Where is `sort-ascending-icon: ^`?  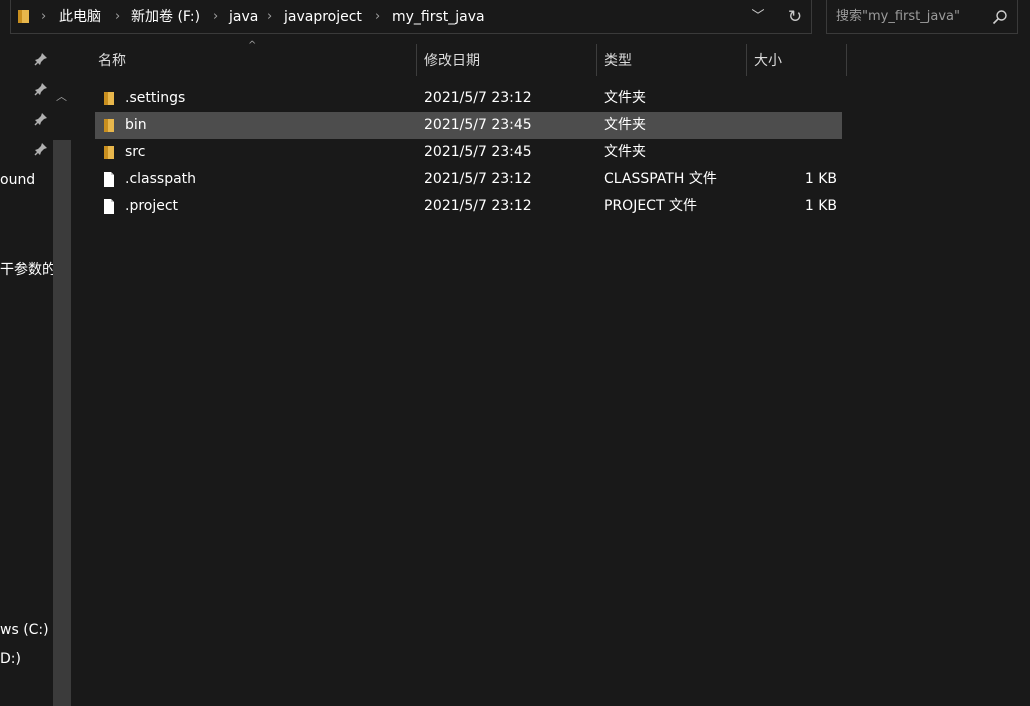
sort-ascending-icon: ^ is located at coordinates (252, 45).